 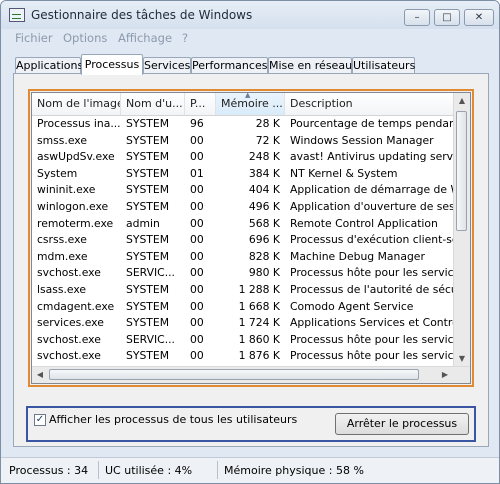 I want to click on tab-mise-en-reseau: Mise en réseau, so click(x=310, y=65).